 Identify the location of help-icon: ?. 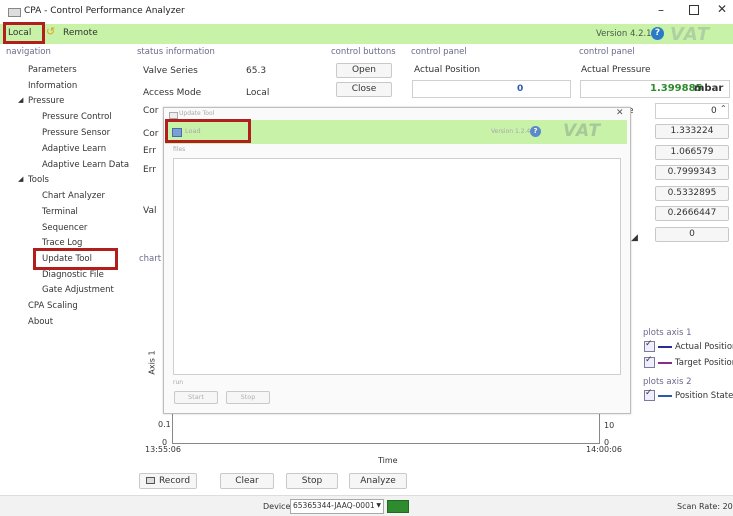
(657, 33).